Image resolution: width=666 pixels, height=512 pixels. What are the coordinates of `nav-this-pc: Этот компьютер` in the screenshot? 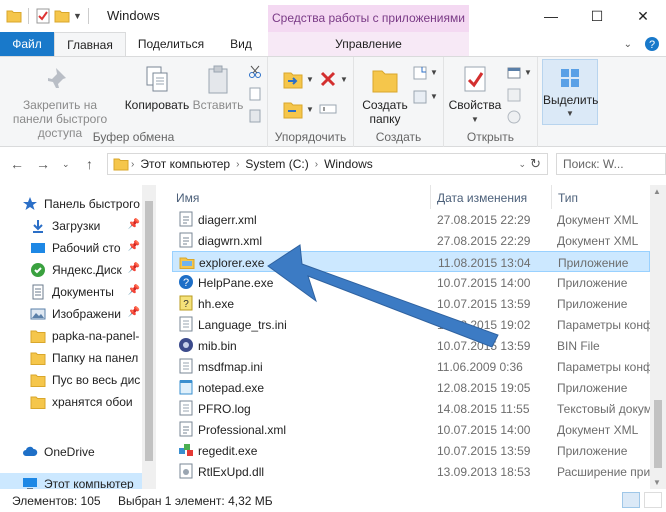 It's located at (71, 481).